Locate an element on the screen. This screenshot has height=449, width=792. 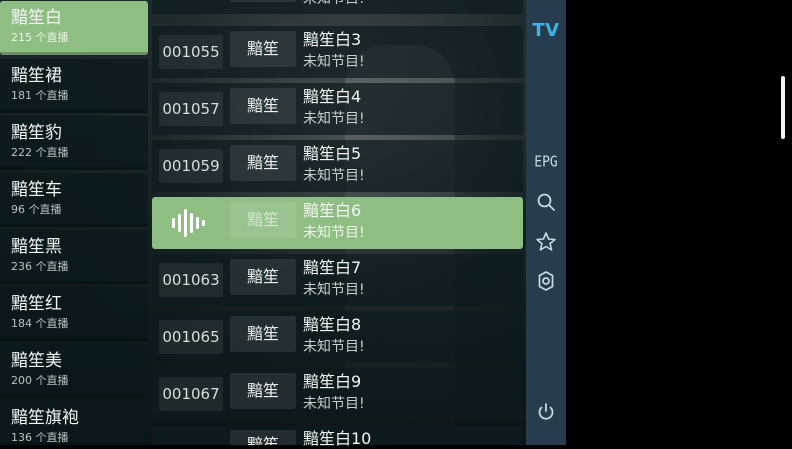
category-name: 黯笙美 is located at coordinates (36, 361).